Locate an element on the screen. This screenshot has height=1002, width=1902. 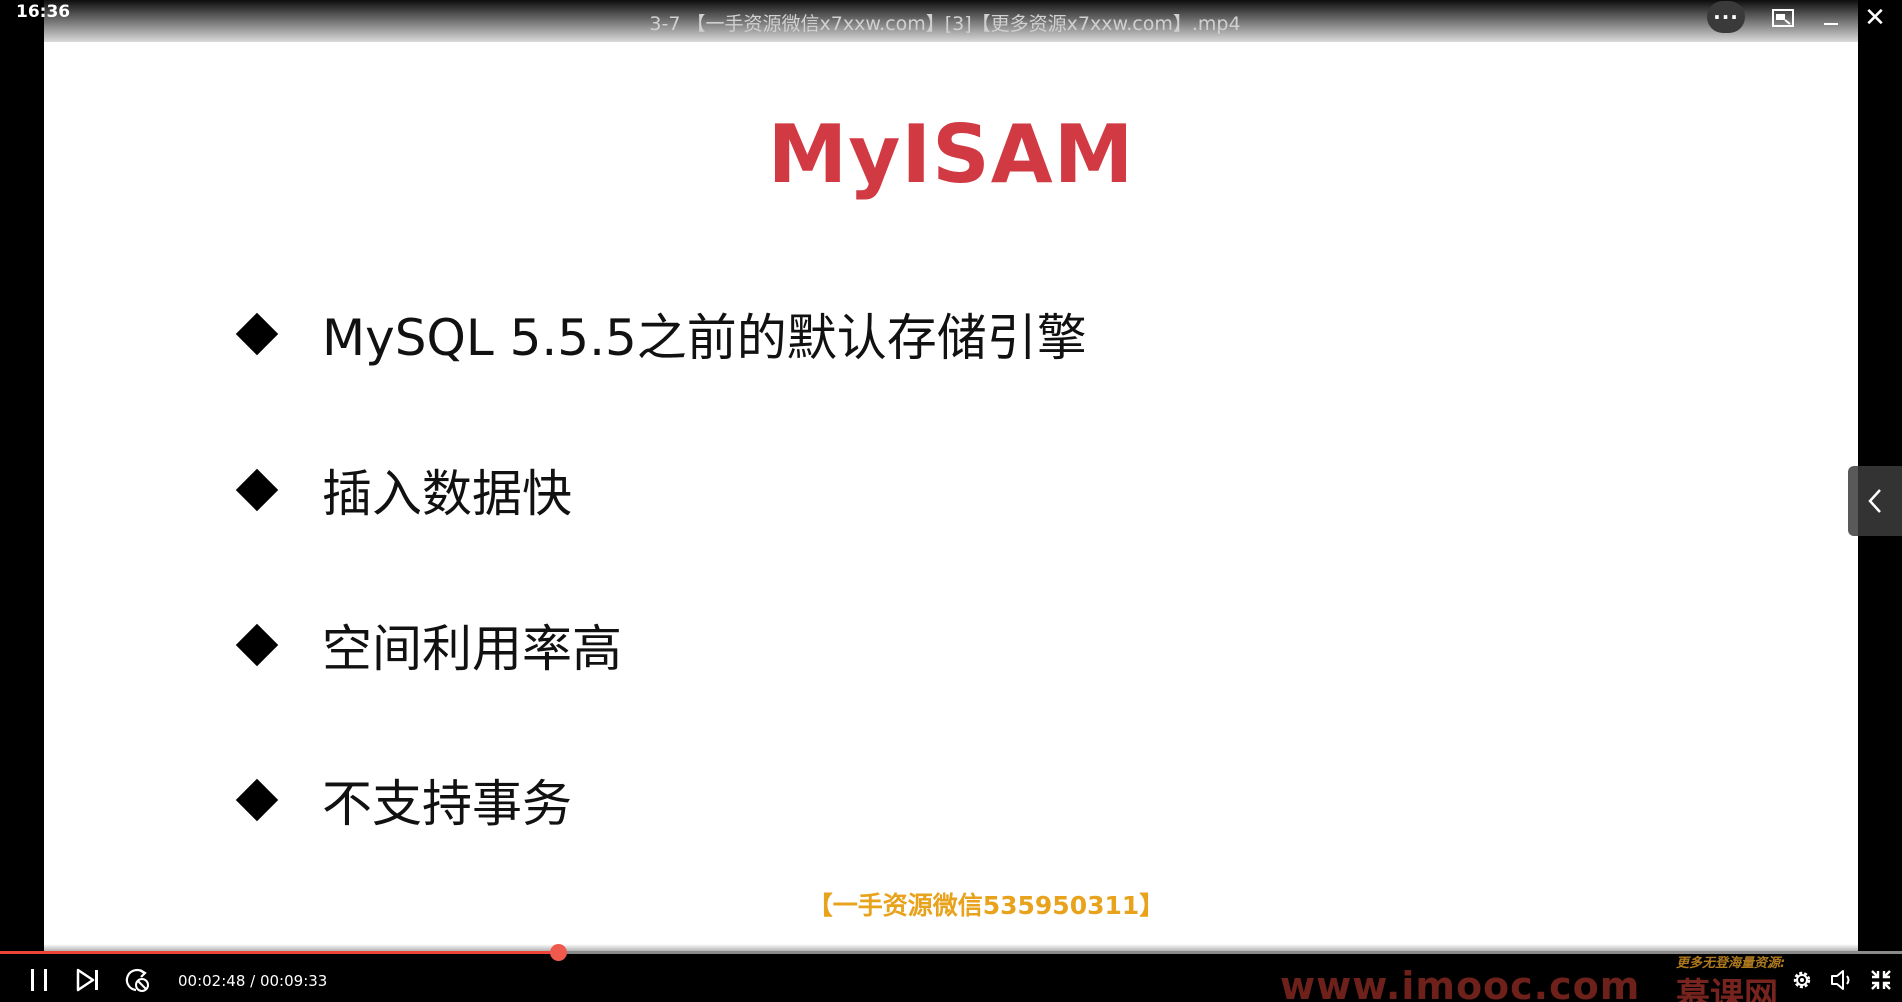
skip-next-icon is located at coordinates (87, 980).